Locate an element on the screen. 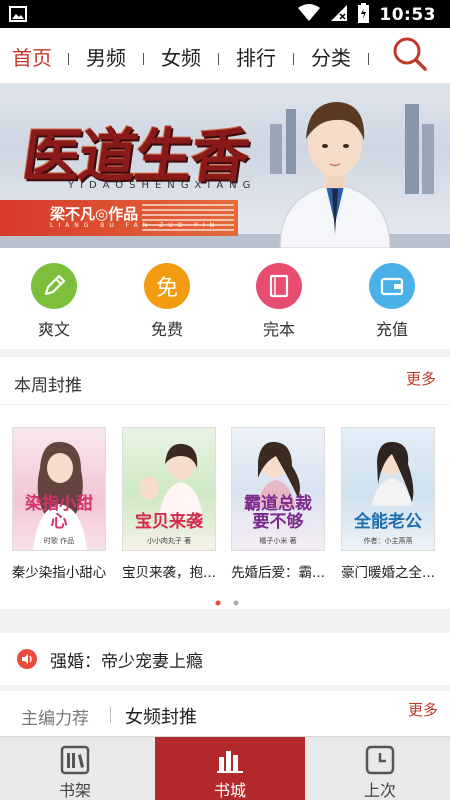 The width and height of the screenshot is (450, 800). cover-title: 宝贝来袭 is located at coordinates (169, 522).